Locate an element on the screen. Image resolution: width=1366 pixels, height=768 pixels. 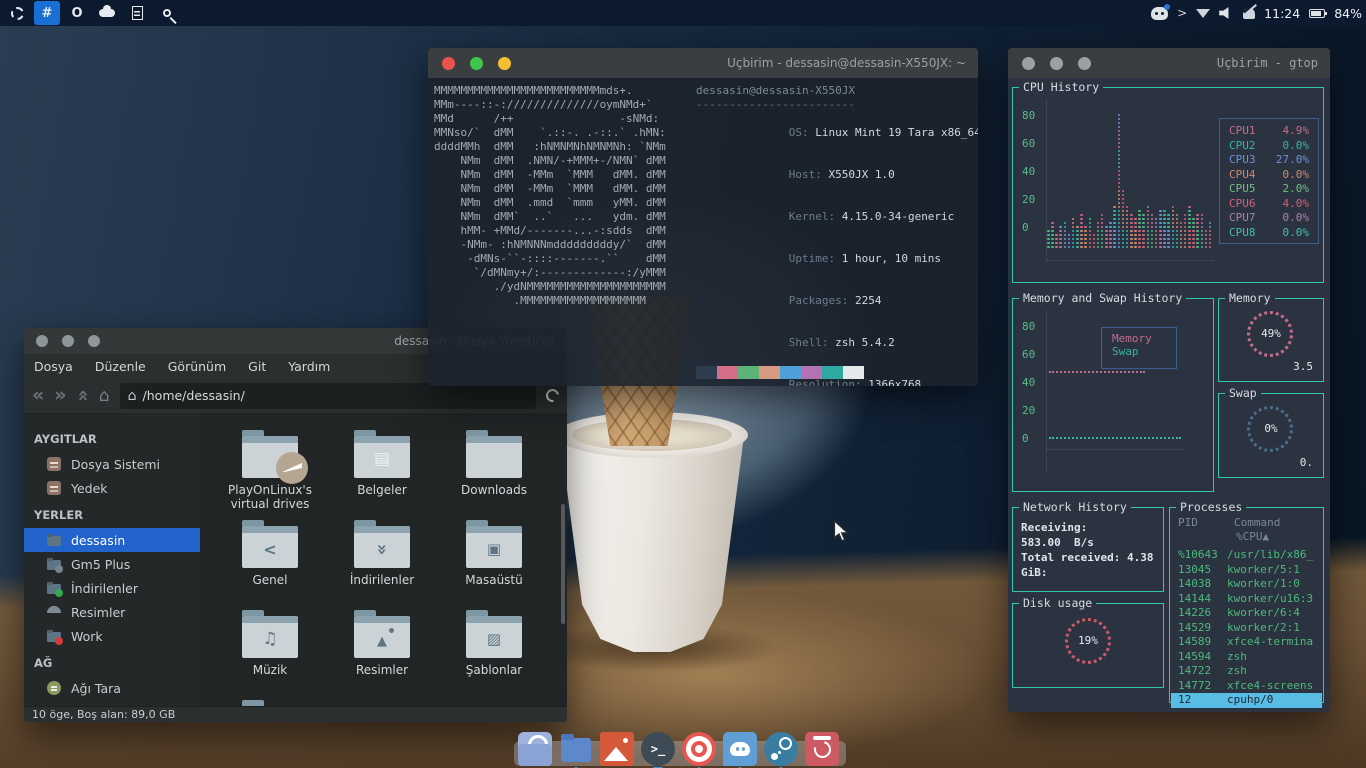
process-row: 14722 zsh is located at coordinates (1246, 671).